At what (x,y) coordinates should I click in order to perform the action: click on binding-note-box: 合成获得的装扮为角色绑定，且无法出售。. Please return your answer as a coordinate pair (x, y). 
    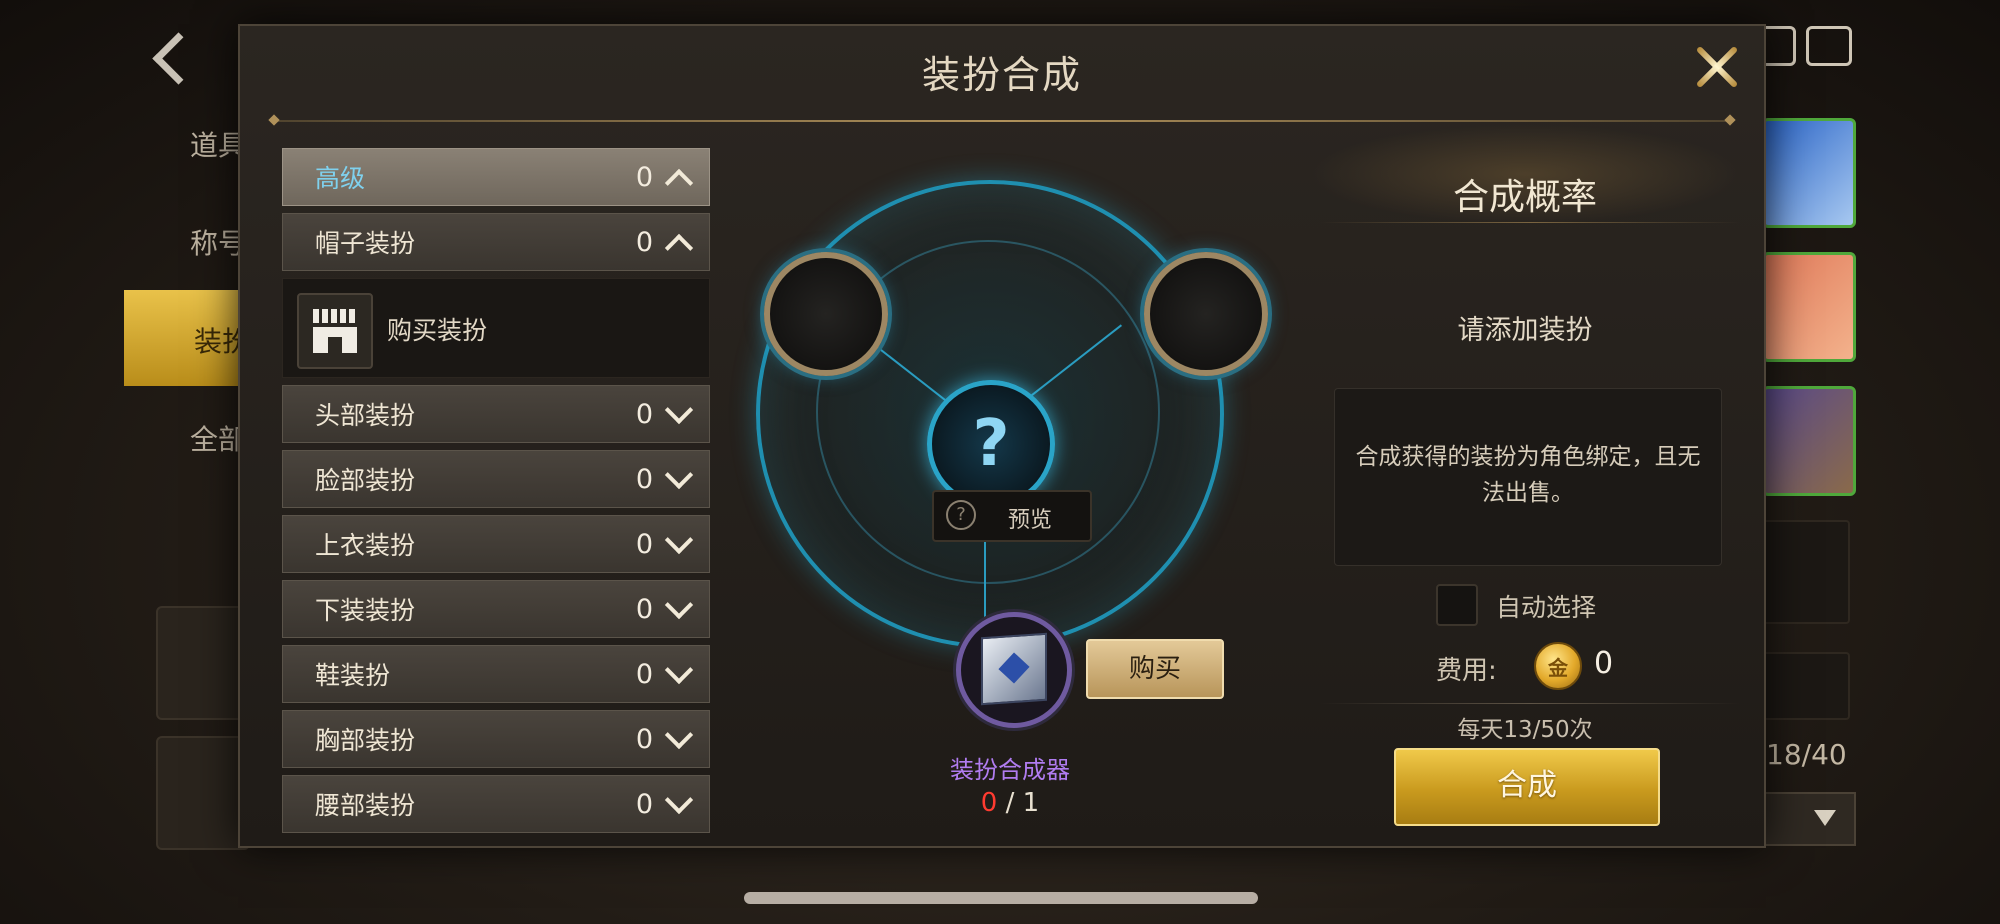
    Looking at the image, I should click on (1528, 477).